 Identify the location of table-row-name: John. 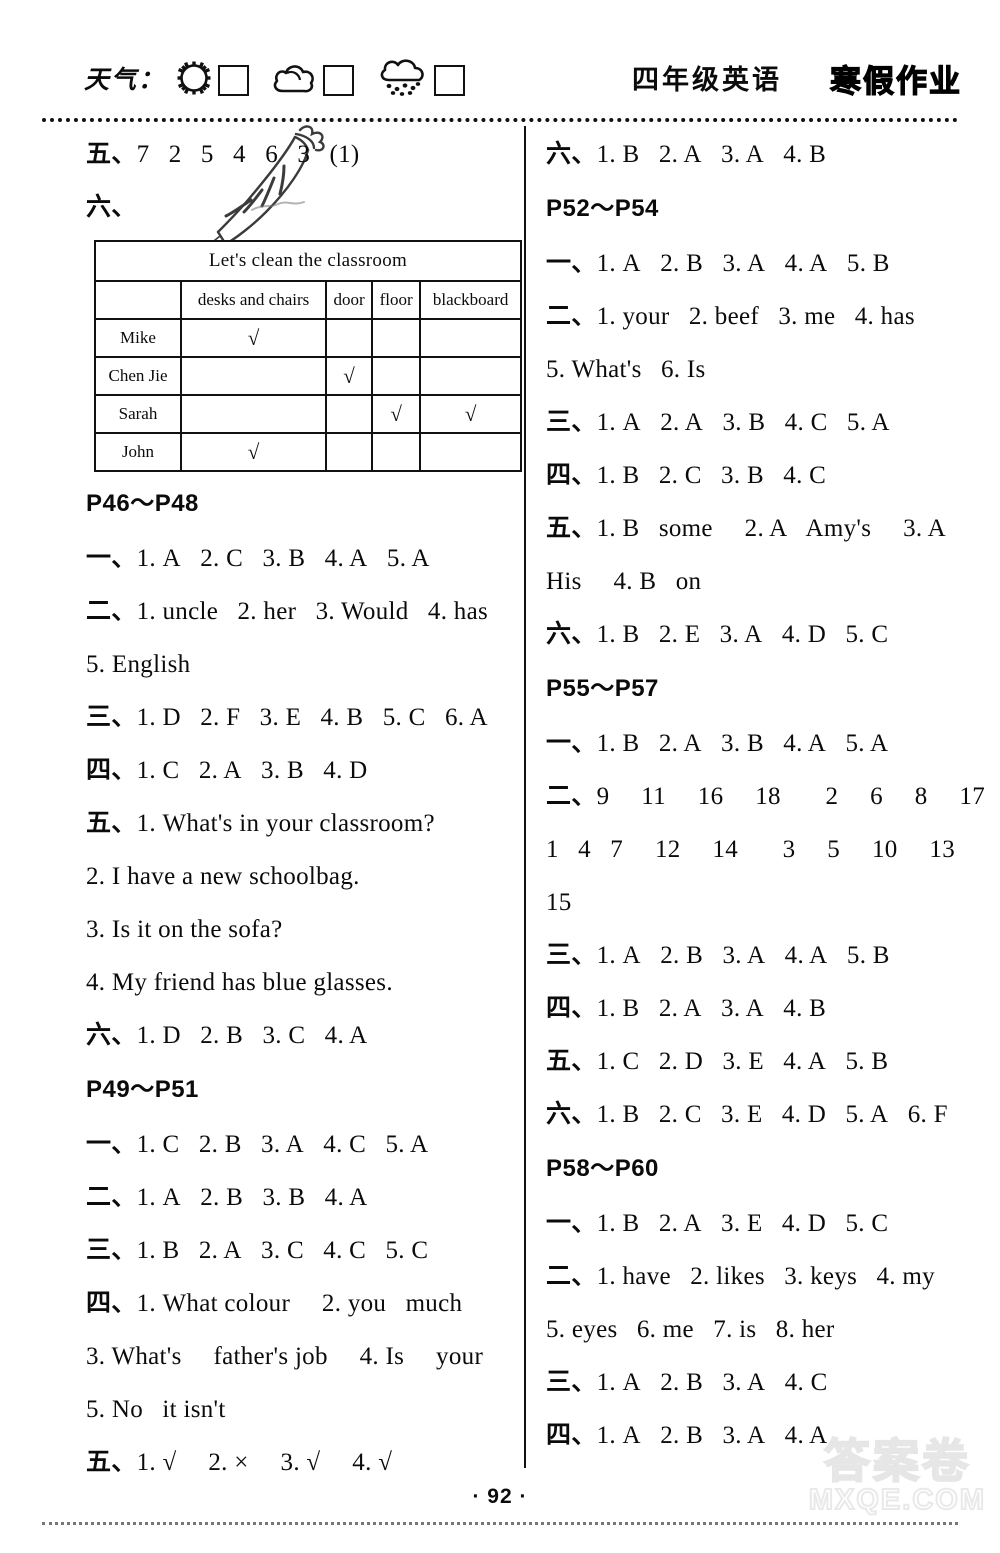
(138, 452).